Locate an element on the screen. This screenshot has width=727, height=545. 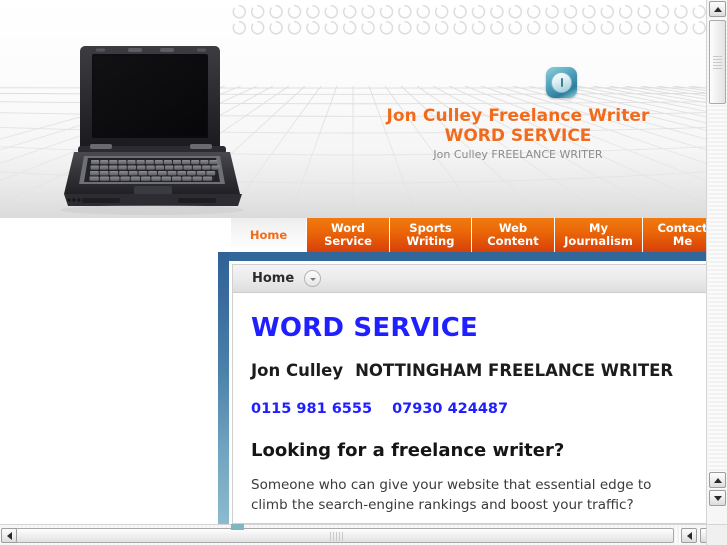
scroll-position-marker is located at coordinates (237, 527).